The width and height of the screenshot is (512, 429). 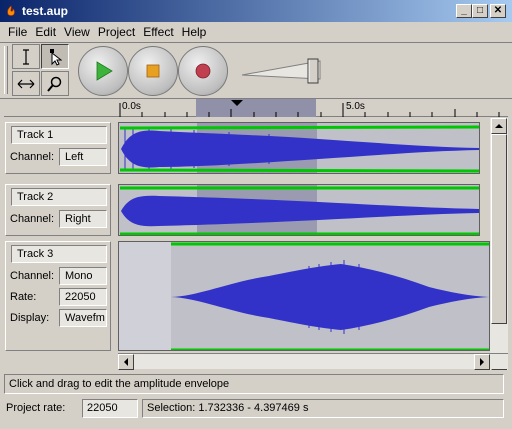 I want to click on play-button, so click(x=103, y=71).